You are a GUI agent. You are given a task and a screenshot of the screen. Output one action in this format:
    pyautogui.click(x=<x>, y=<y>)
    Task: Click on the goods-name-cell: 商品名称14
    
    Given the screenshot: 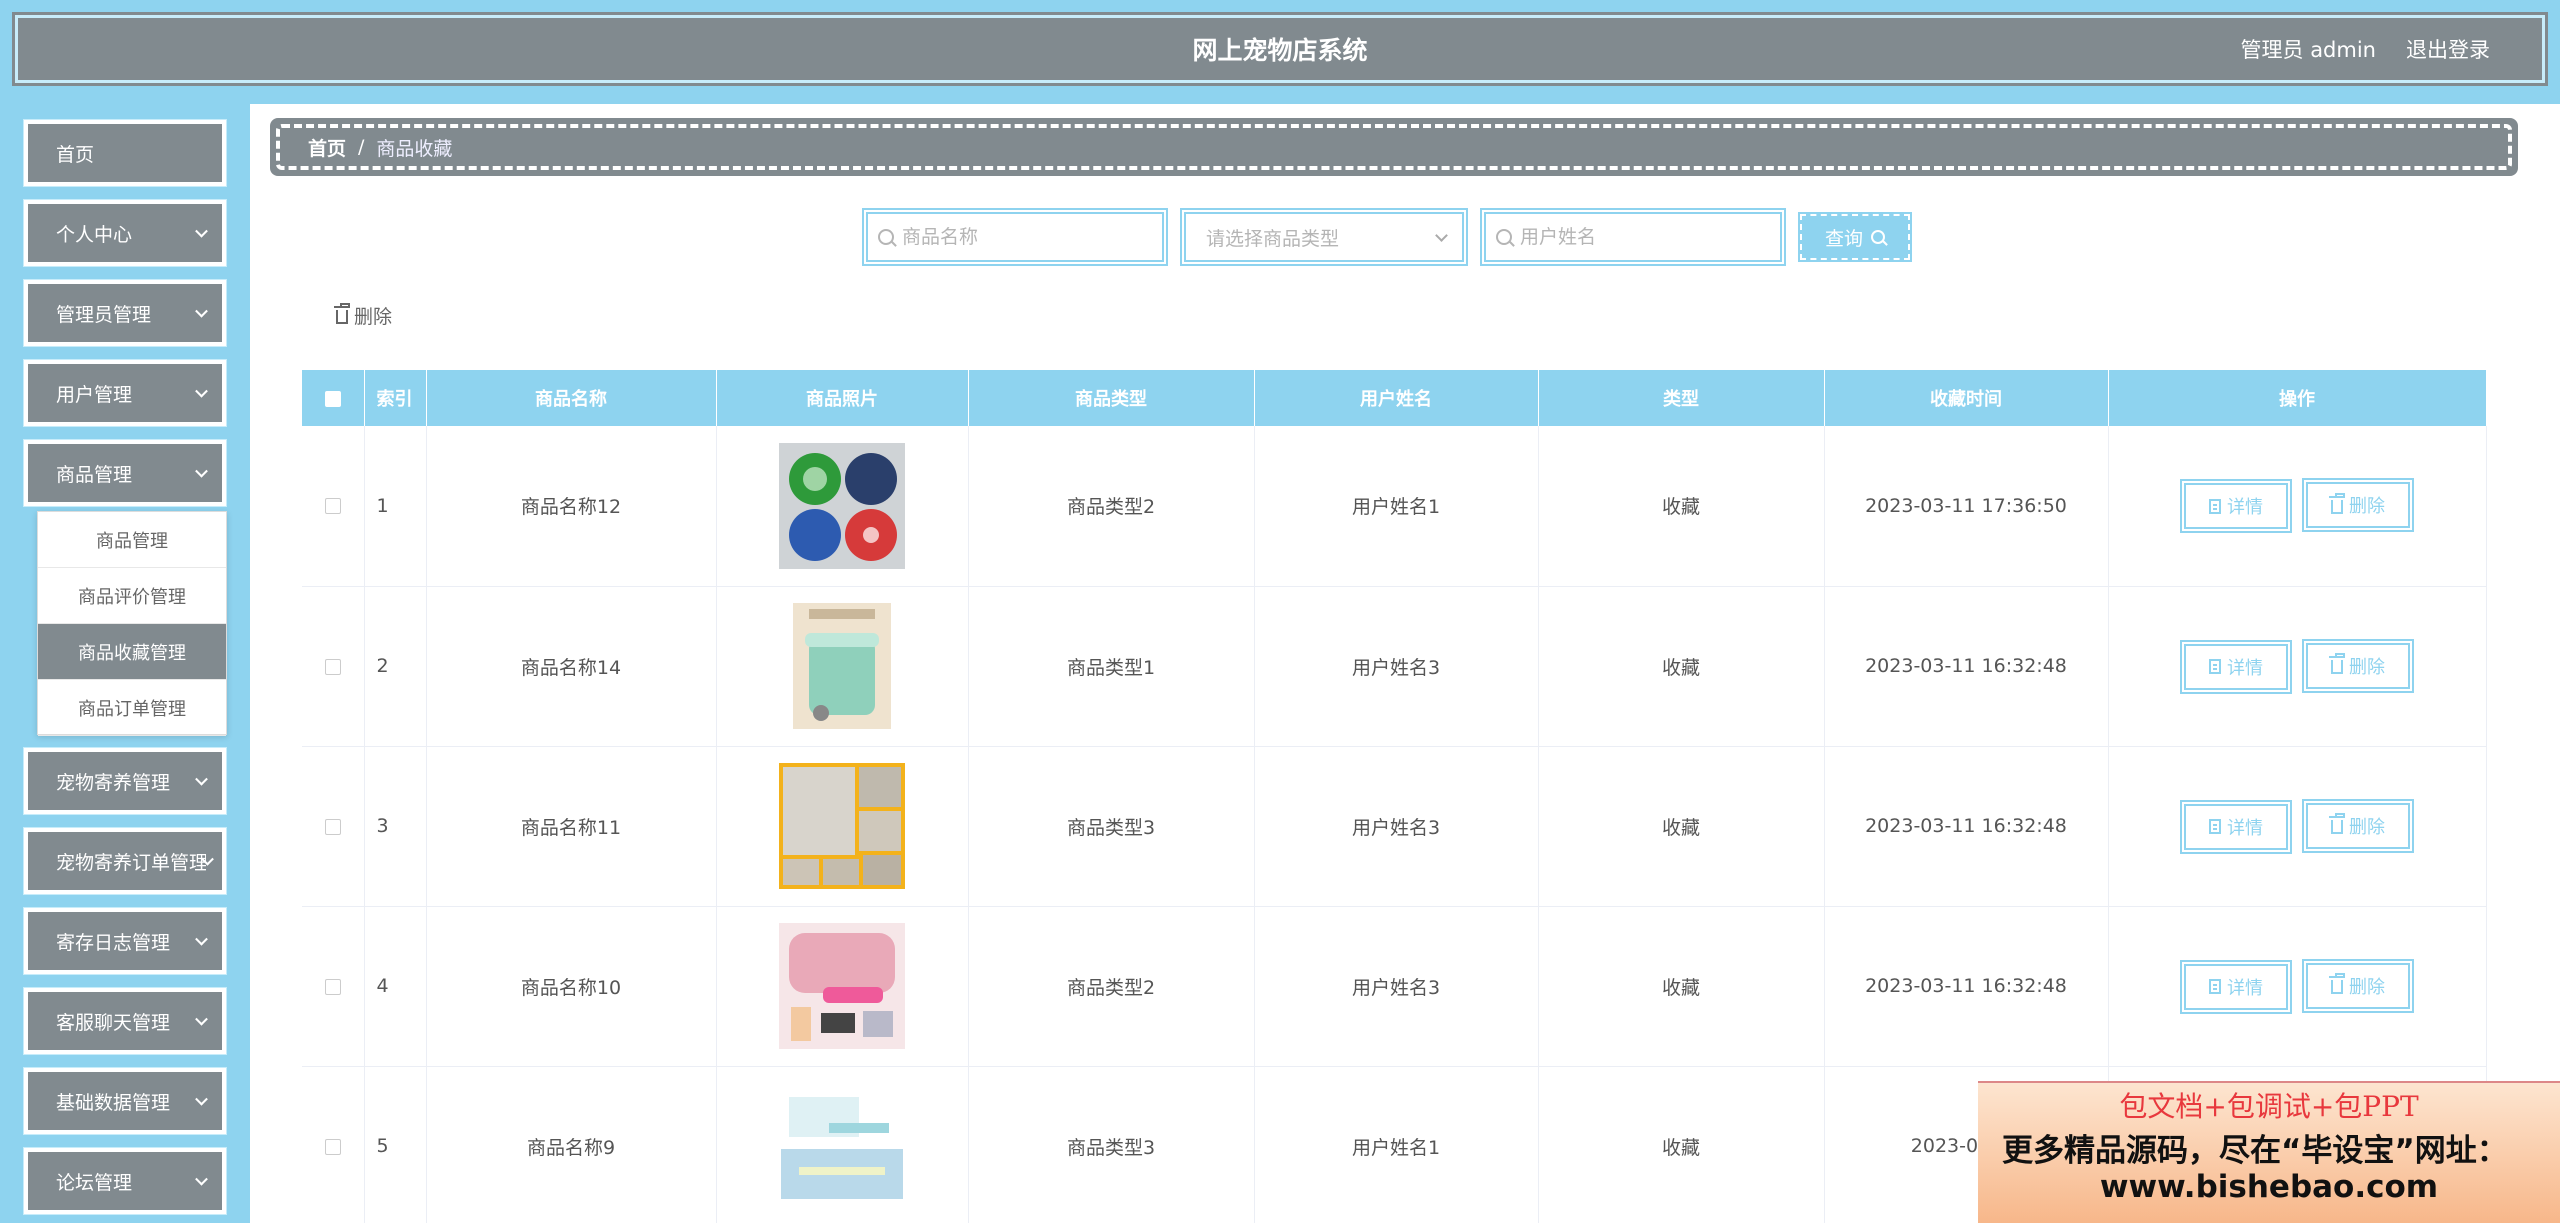 What is the action you would take?
    pyautogui.click(x=571, y=666)
    